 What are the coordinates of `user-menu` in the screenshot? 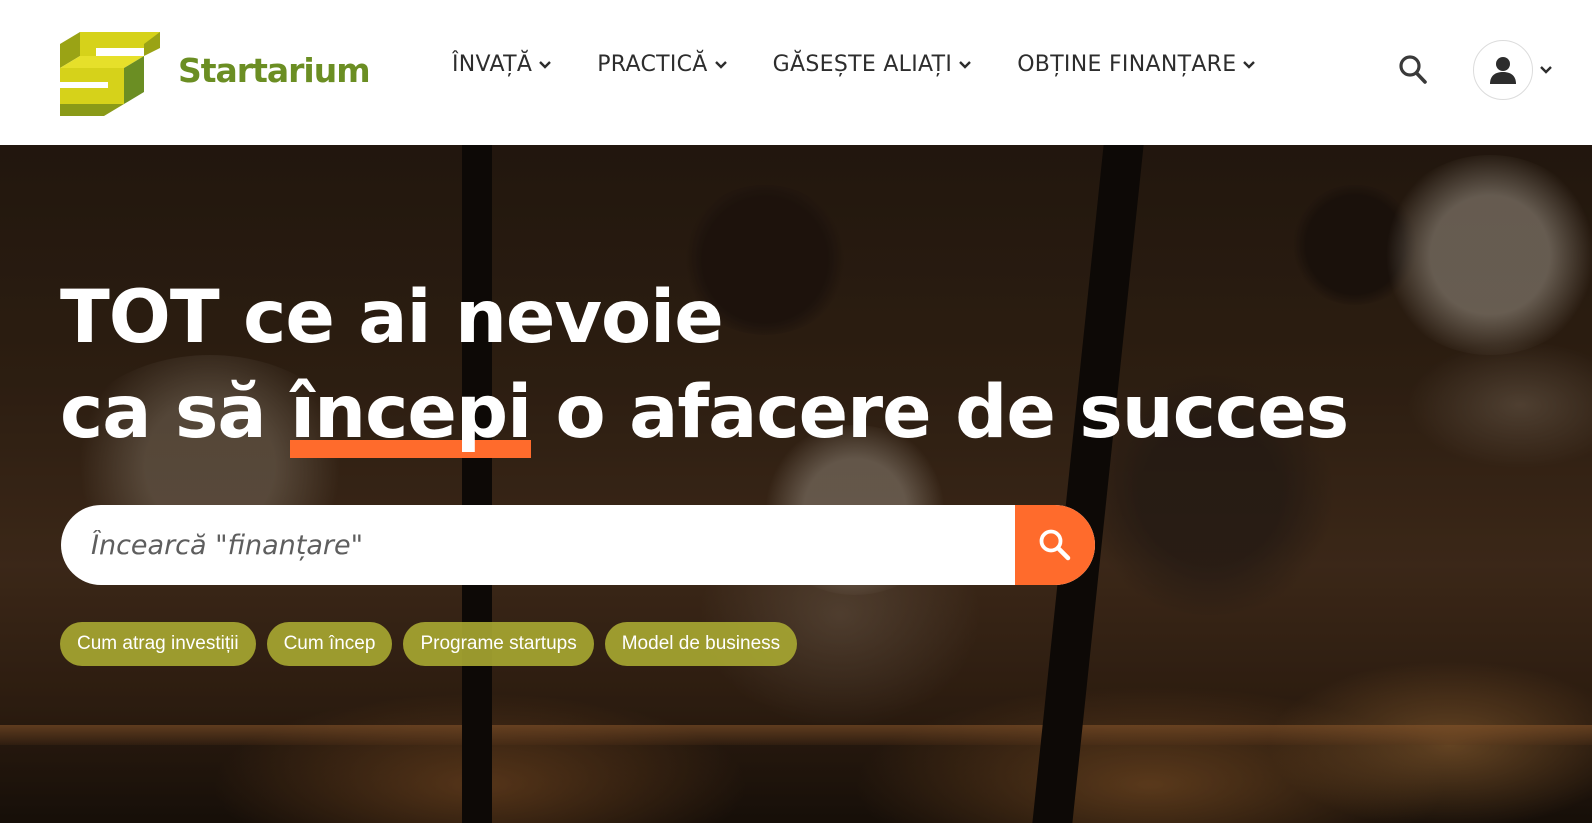 It's located at (1513, 70).